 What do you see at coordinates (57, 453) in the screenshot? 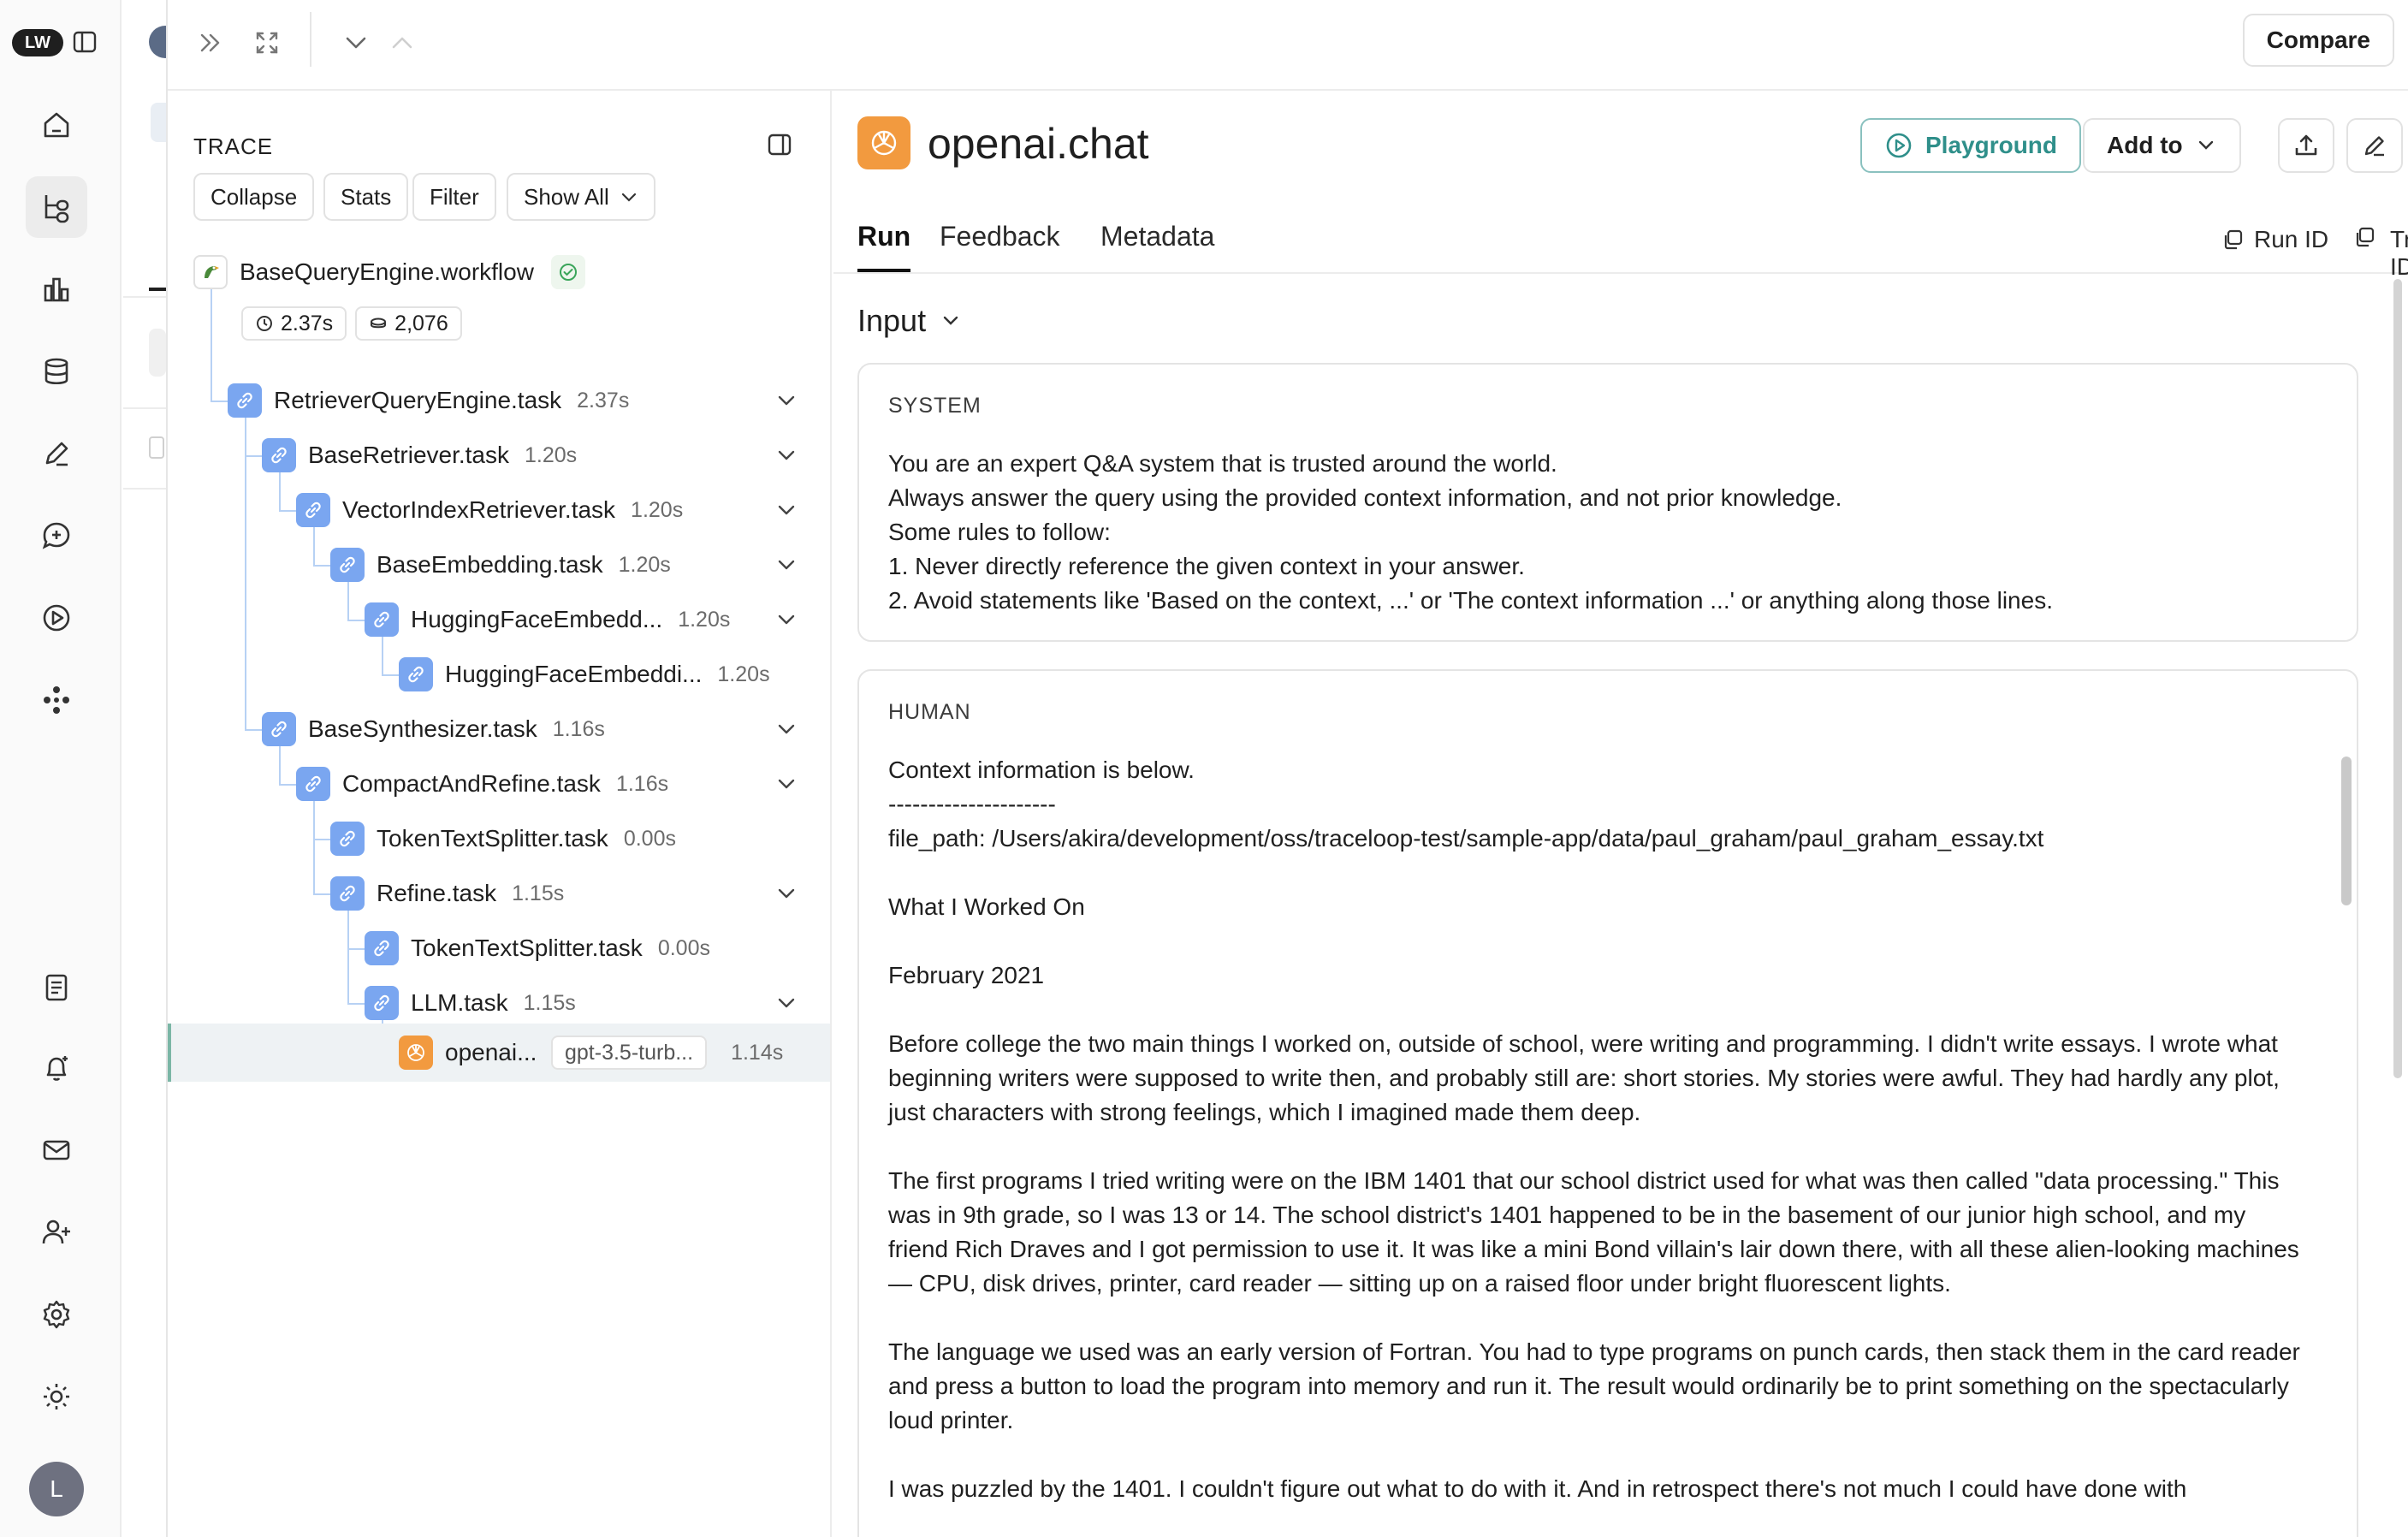
I see `annotations-icon` at bounding box center [57, 453].